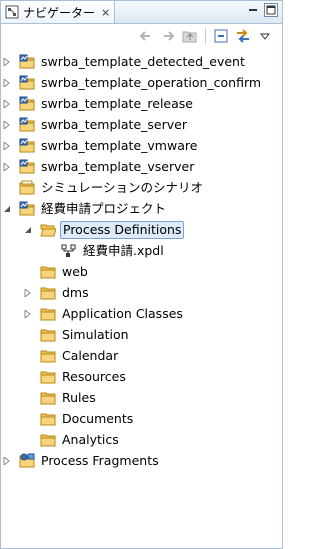  I want to click on tree-item-label: Analytics, so click(90, 439).